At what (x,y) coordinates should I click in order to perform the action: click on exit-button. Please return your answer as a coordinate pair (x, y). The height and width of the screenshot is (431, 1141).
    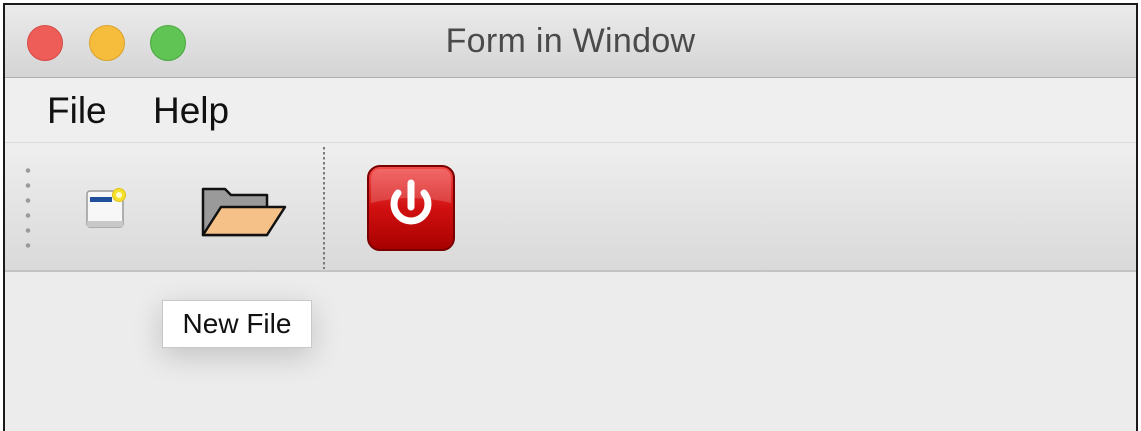
    Looking at the image, I should click on (411, 208).